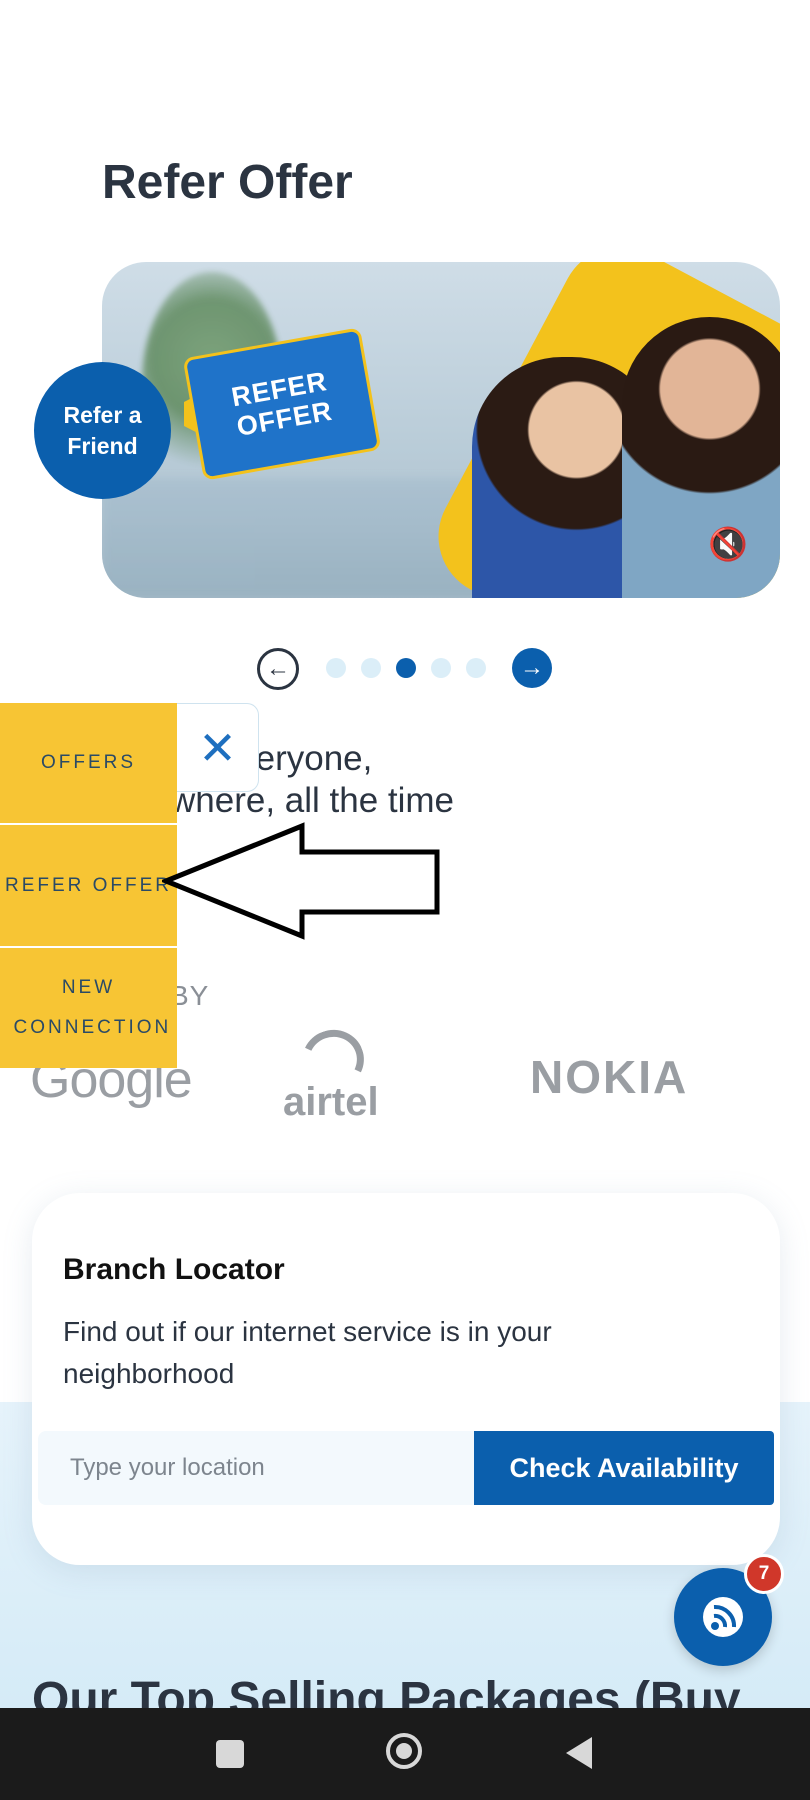 The image size is (810, 1800). I want to click on menu-item-label: REFER OFFER, so click(88, 885).